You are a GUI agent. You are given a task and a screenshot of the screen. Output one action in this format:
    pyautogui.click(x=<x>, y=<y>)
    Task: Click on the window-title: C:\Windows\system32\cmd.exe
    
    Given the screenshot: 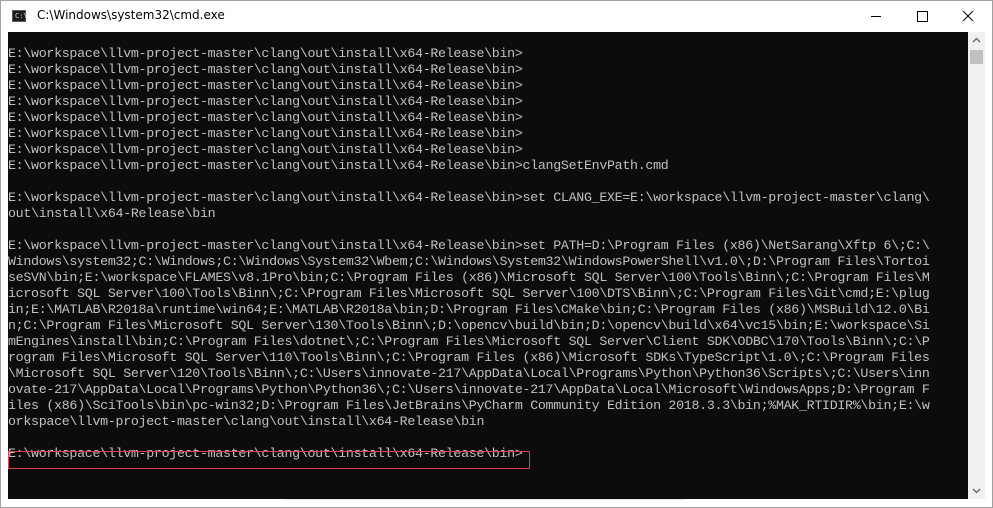 What is the action you would take?
    pyautogui.click(x=131, y=15)
    